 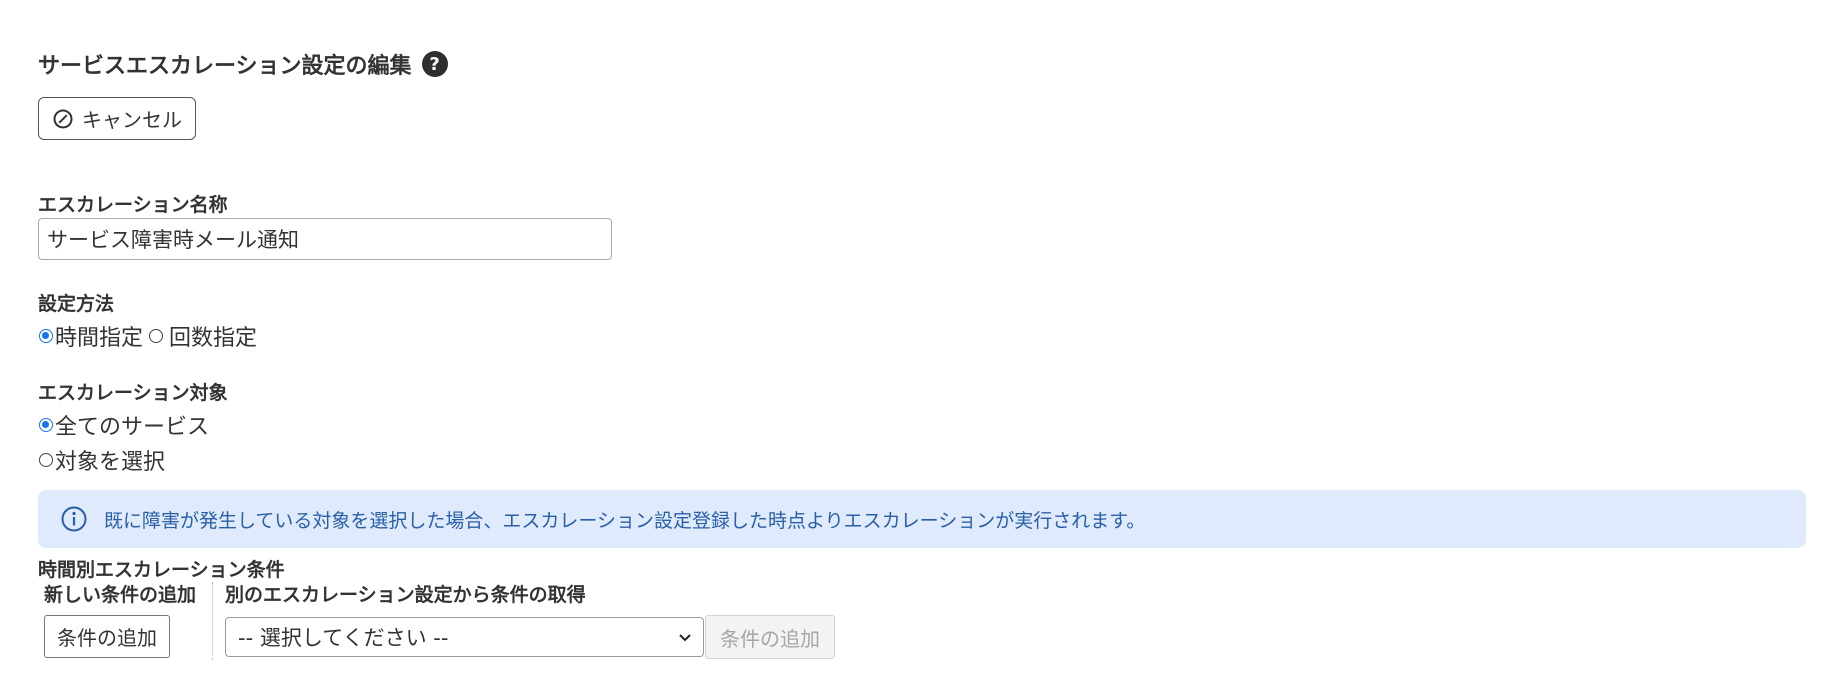 What do you see at coordinates (74, 519) in the screenshot?
I see `info-circle-icon` at bounding box center [74, 519].